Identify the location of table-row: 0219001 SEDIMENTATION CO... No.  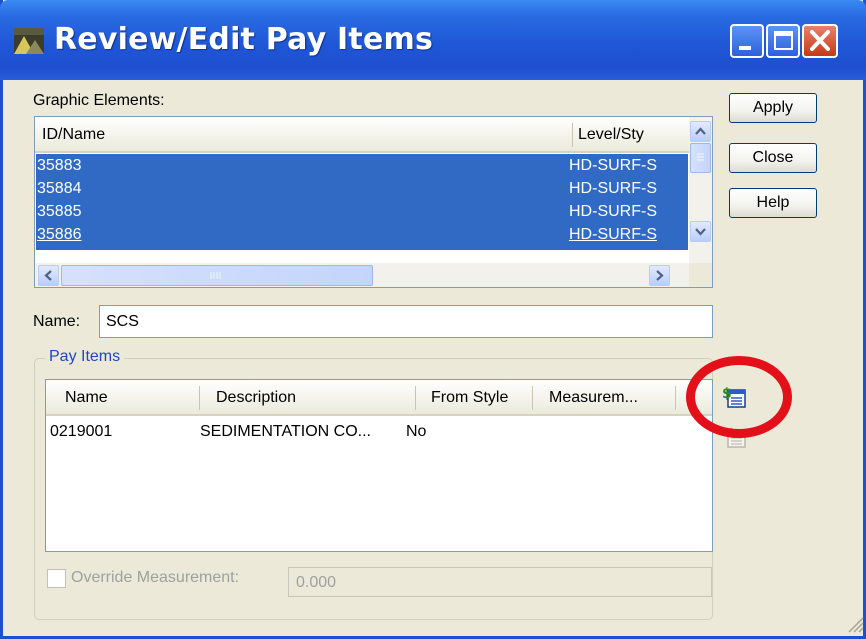
(379, 432).